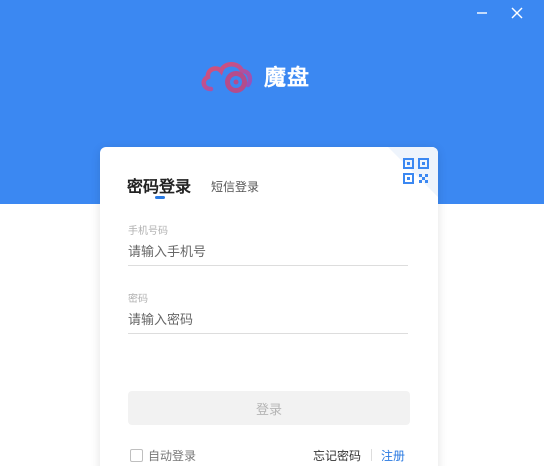  I want to click on brand-name: 魔盘, so click(287, 78).